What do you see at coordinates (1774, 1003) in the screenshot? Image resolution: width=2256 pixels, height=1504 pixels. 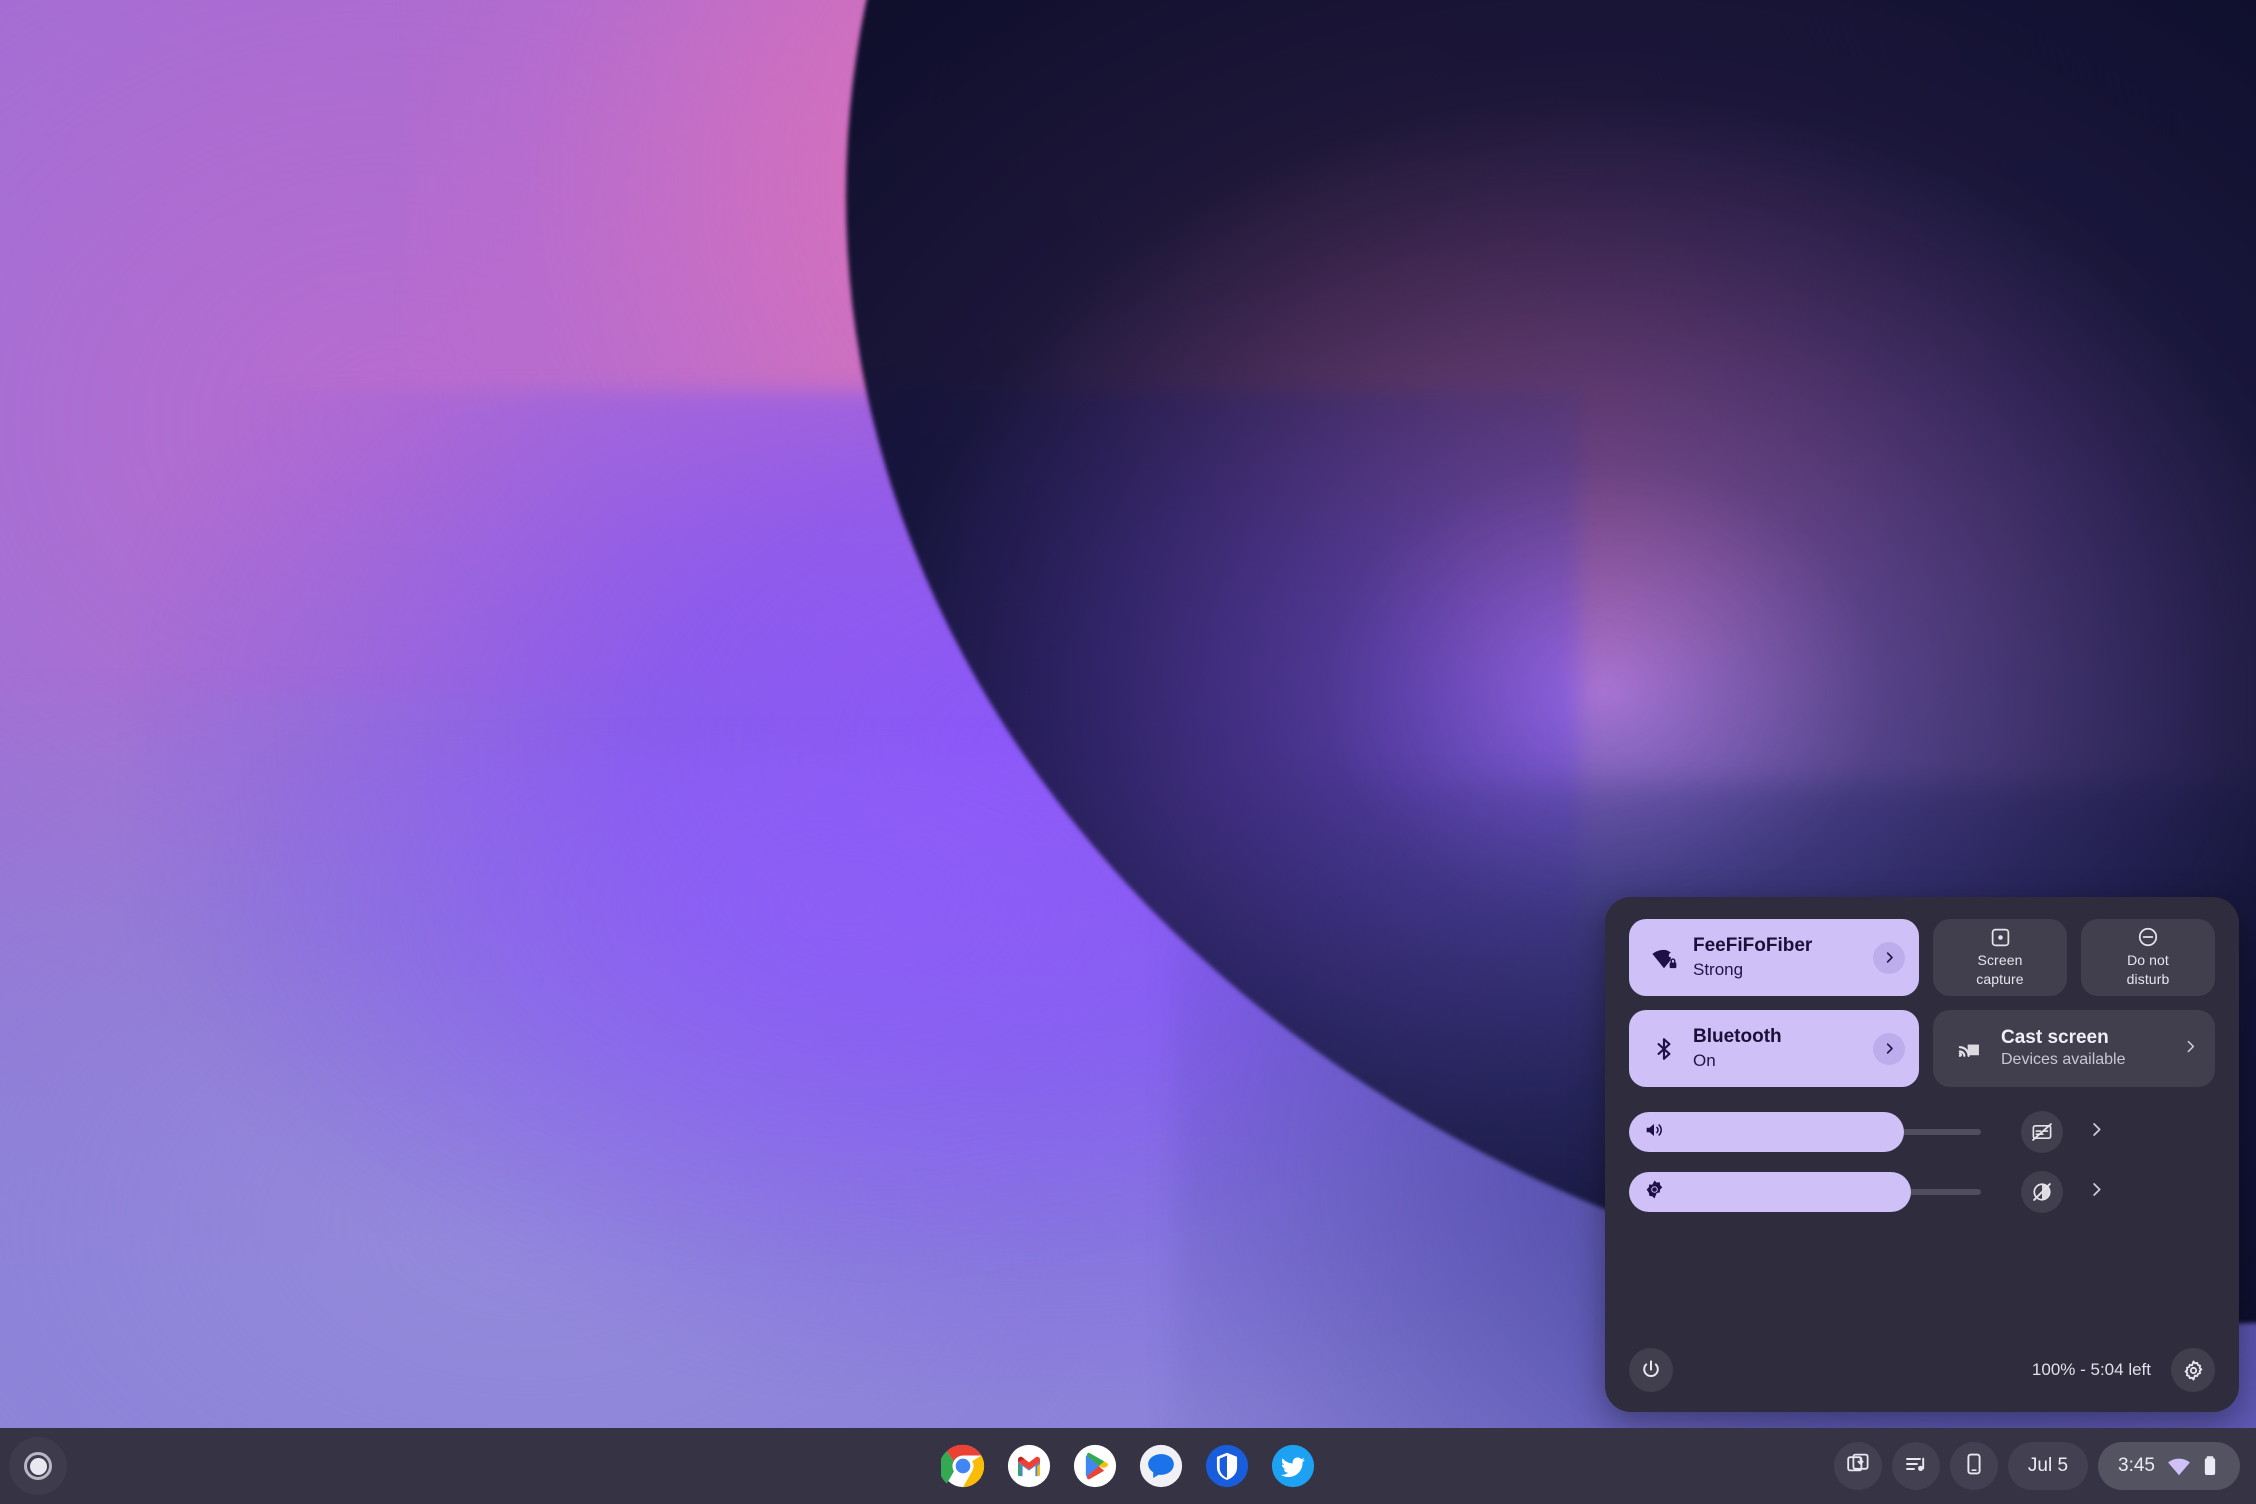 I see `quick-settings-left-column: FeeFiFoFiber Strong Bluetooth On` at bounding box center [1774, 1003].